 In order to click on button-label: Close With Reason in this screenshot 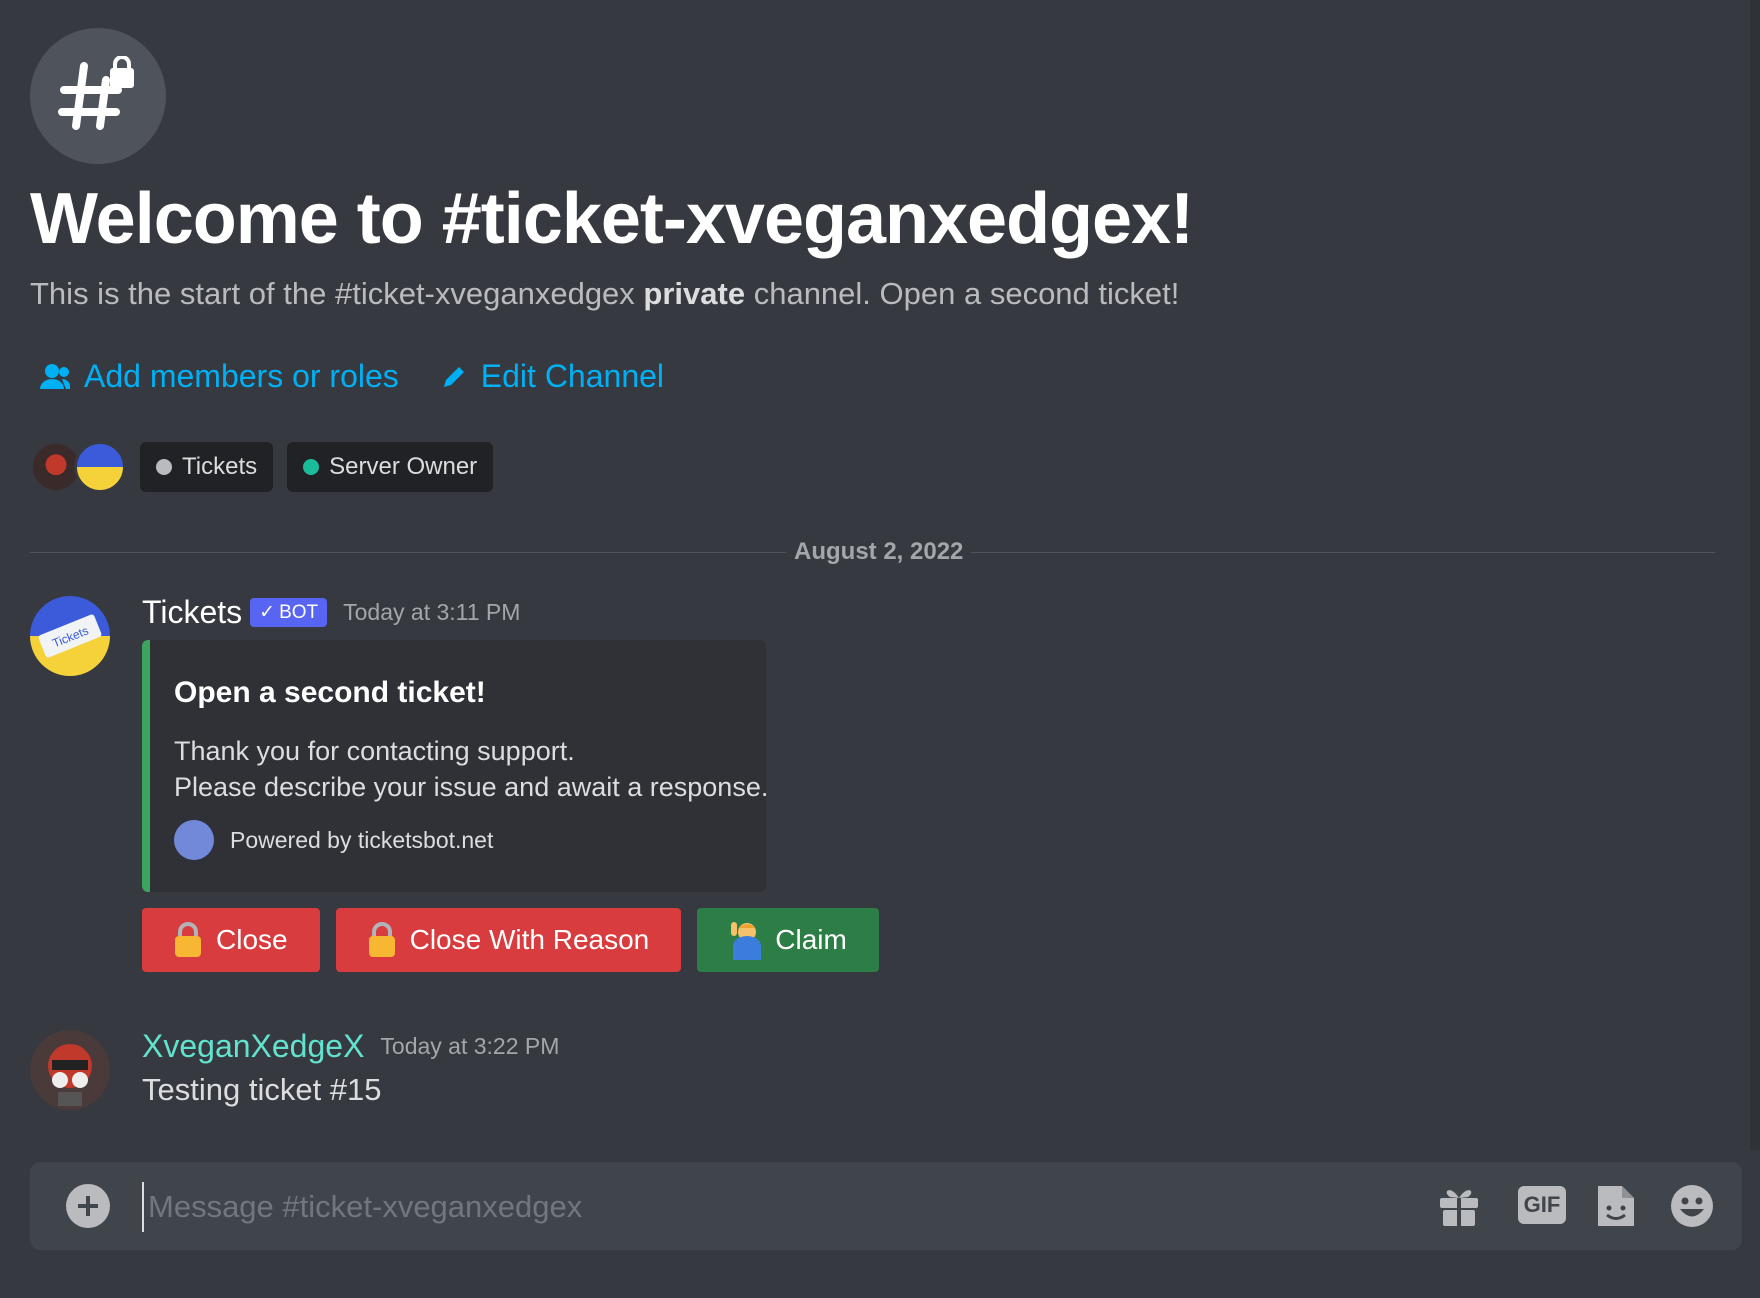, I will do `click(529, 939)`.